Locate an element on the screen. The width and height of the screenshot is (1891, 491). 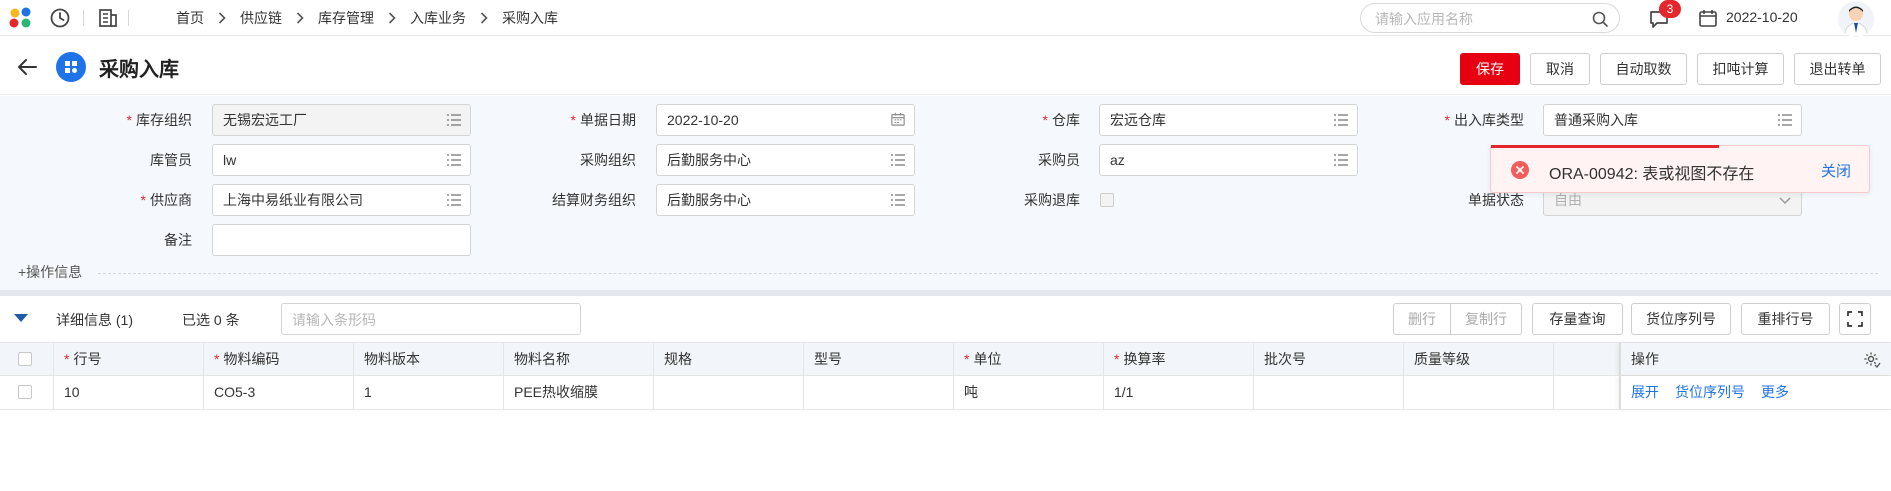
row-checkbox is located at coordinates (25, 392).